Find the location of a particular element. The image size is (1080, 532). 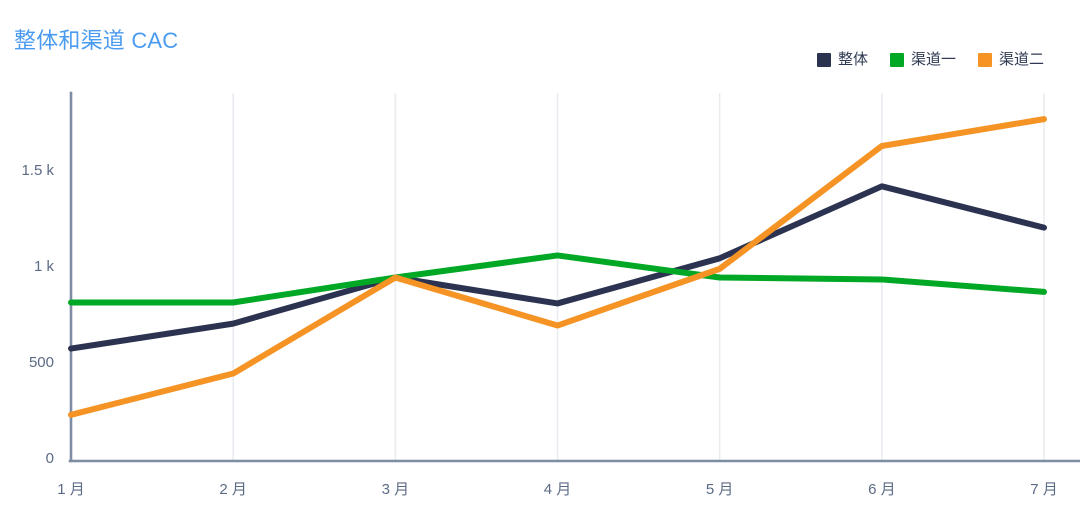

x-tick-label: 5 月 is located at coordinates (720, 489).